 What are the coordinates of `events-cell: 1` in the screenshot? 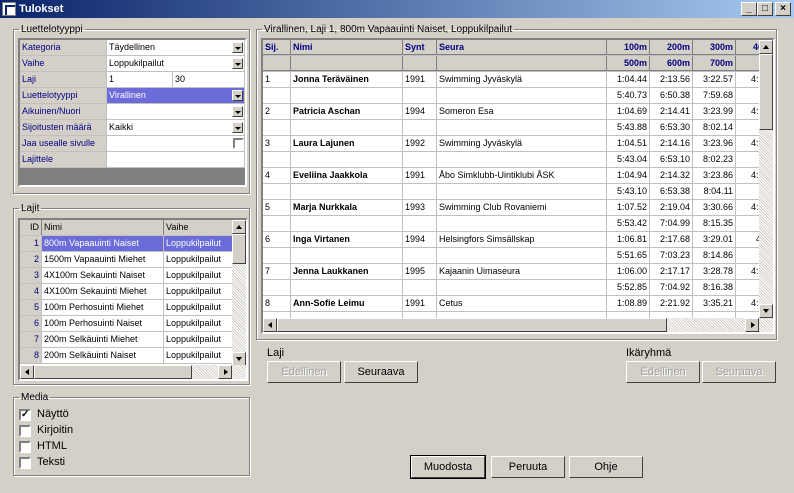 It's located at (31, 243).